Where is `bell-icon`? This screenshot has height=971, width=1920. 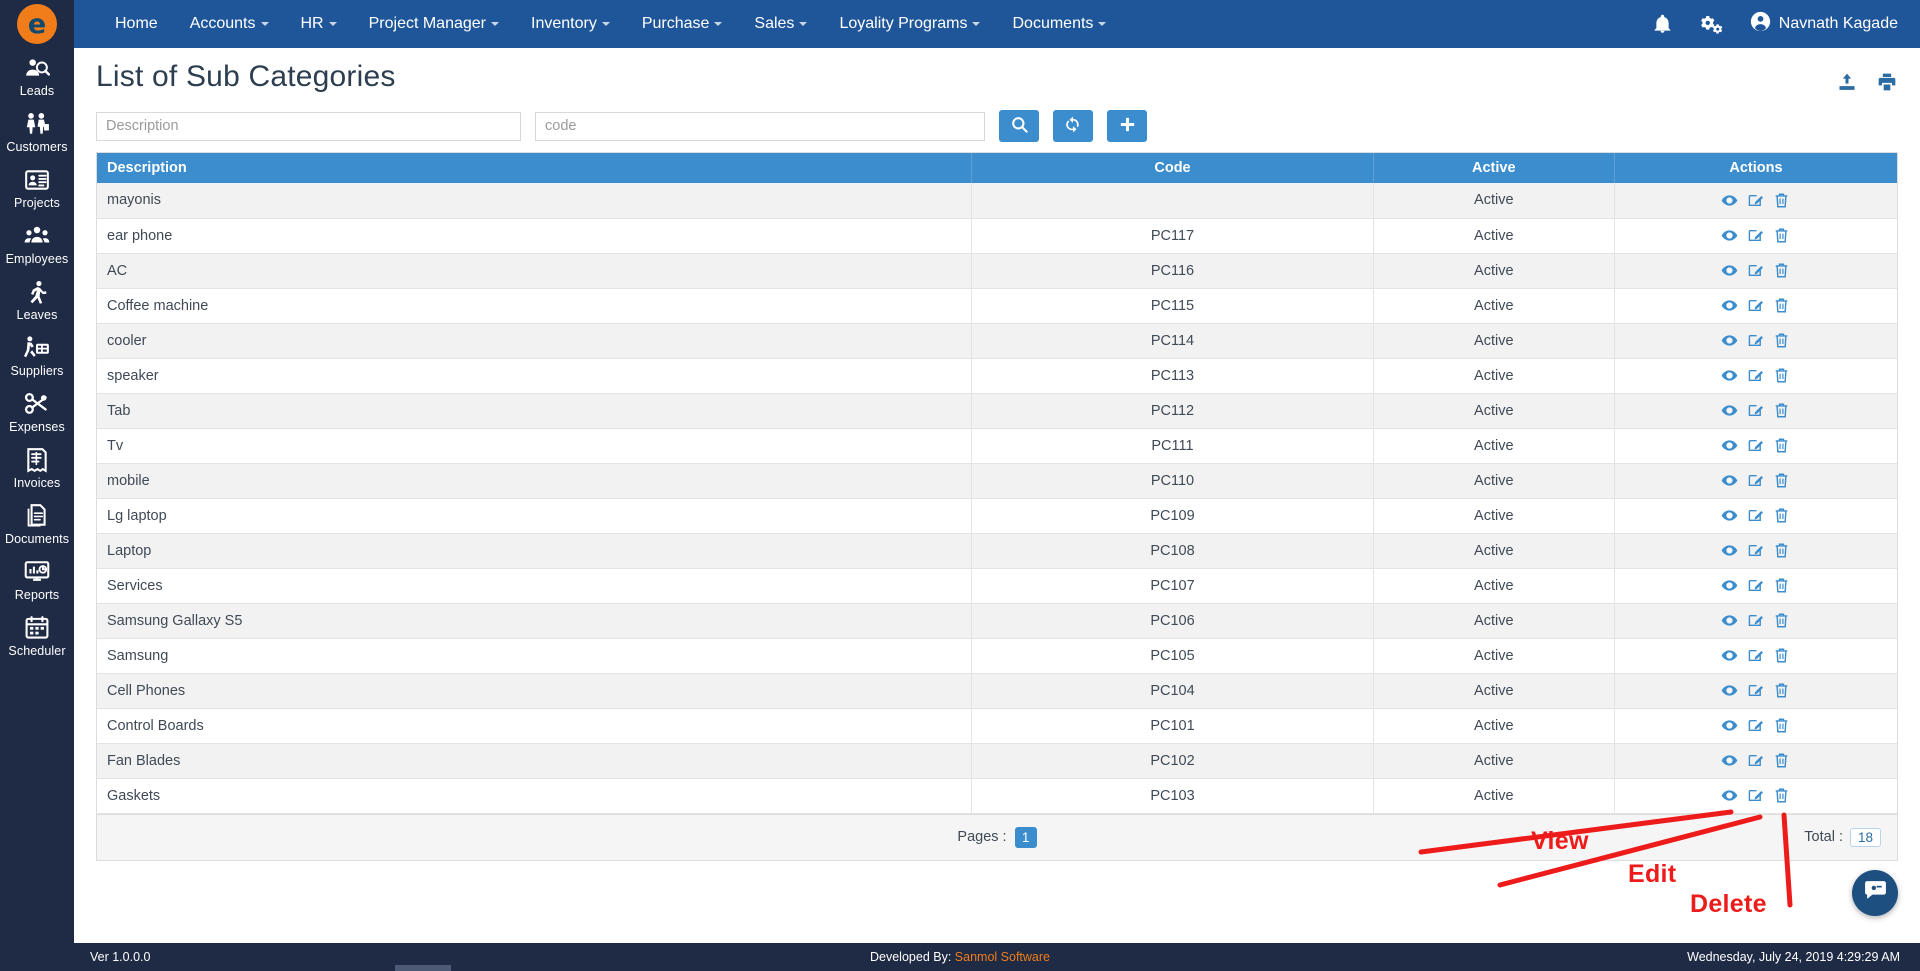 bell-icon is located at coordinates (1662, 24).